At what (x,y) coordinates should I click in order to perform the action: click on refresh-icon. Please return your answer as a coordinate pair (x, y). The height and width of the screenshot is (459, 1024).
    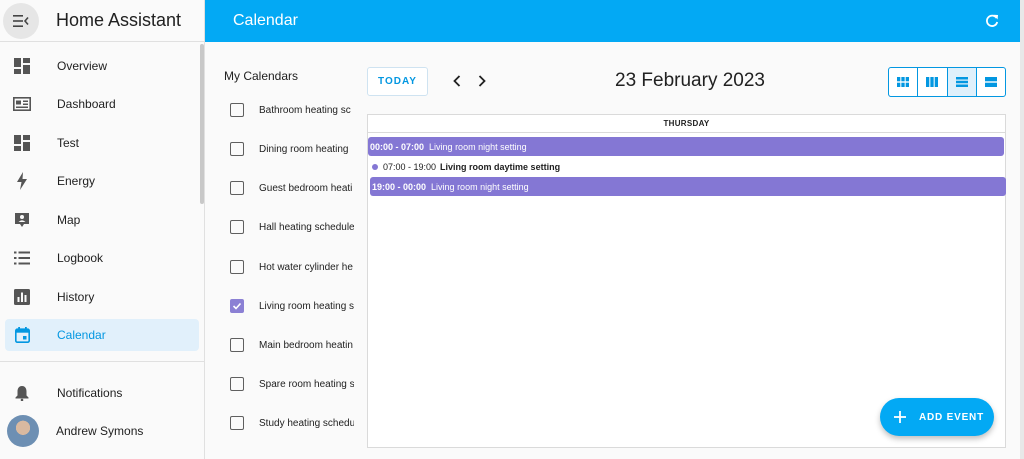
    Looking at the image, I should click on (992, 20).